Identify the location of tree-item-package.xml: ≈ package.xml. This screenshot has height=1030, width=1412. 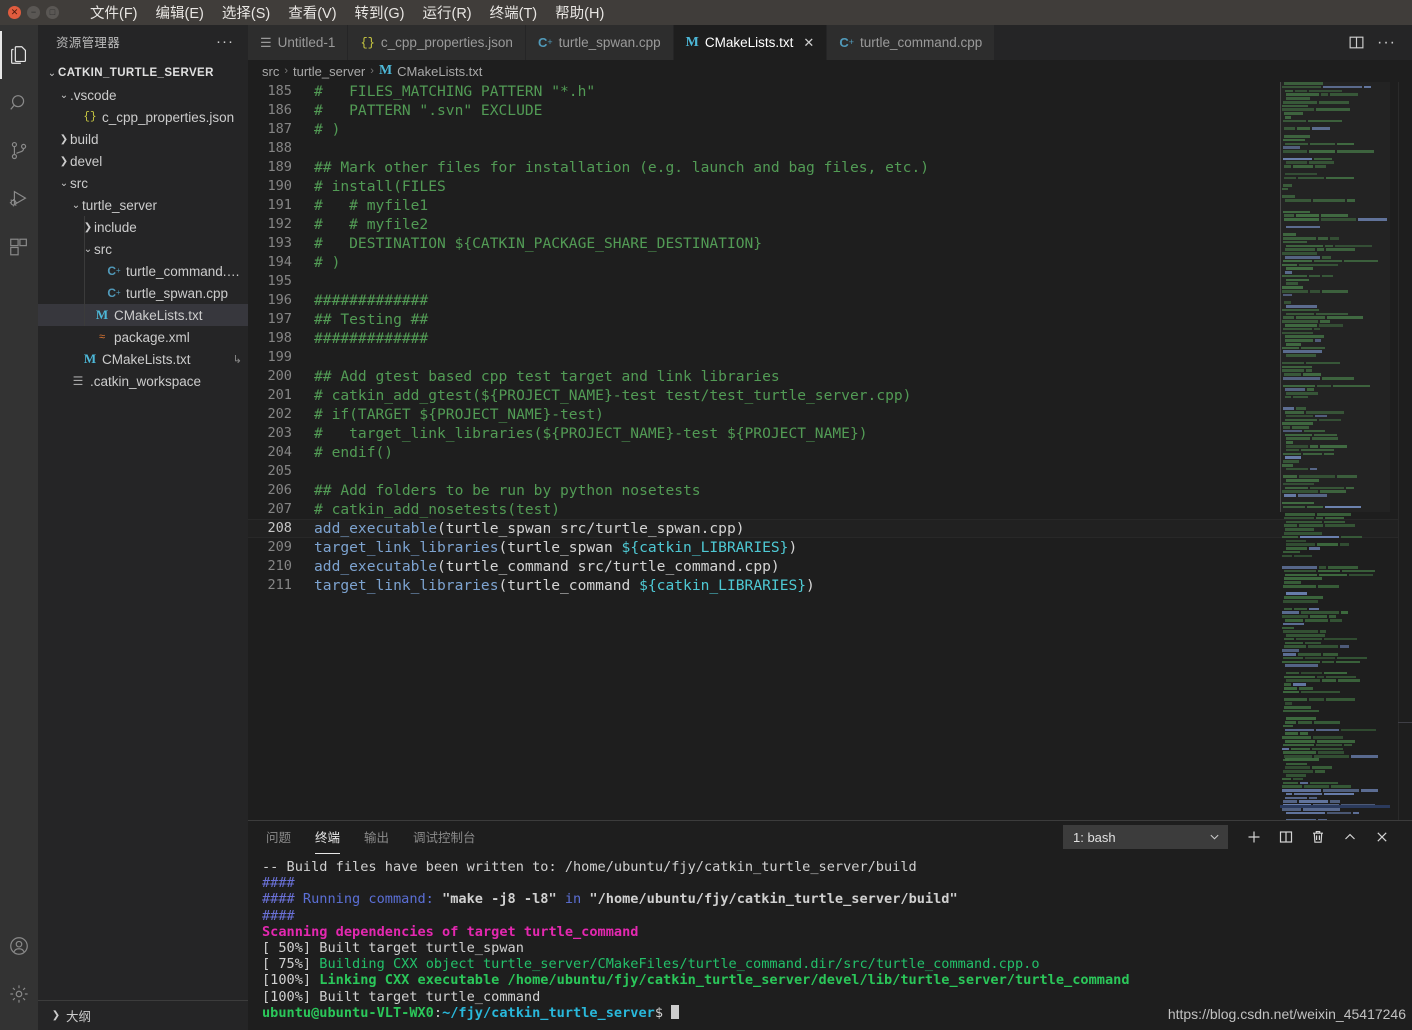
(143, 337).